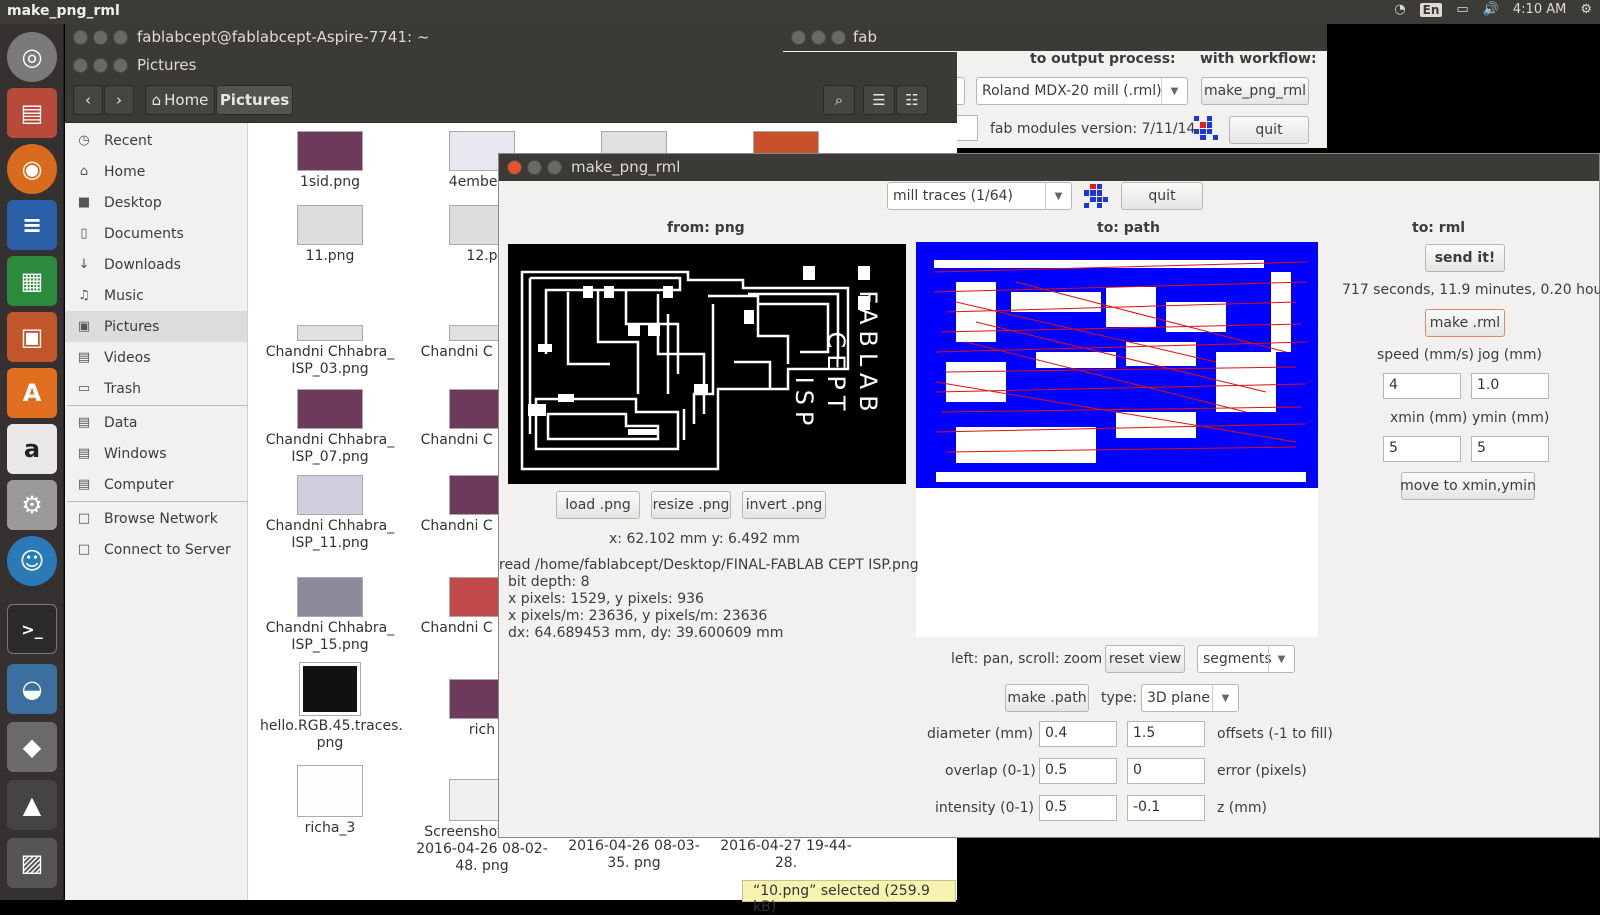 This screenshot has height=915, width=1600. Describe the element at coordinates (254, 100) in the screenshot. I see `breadcrumb-current: Pictures` at that location.